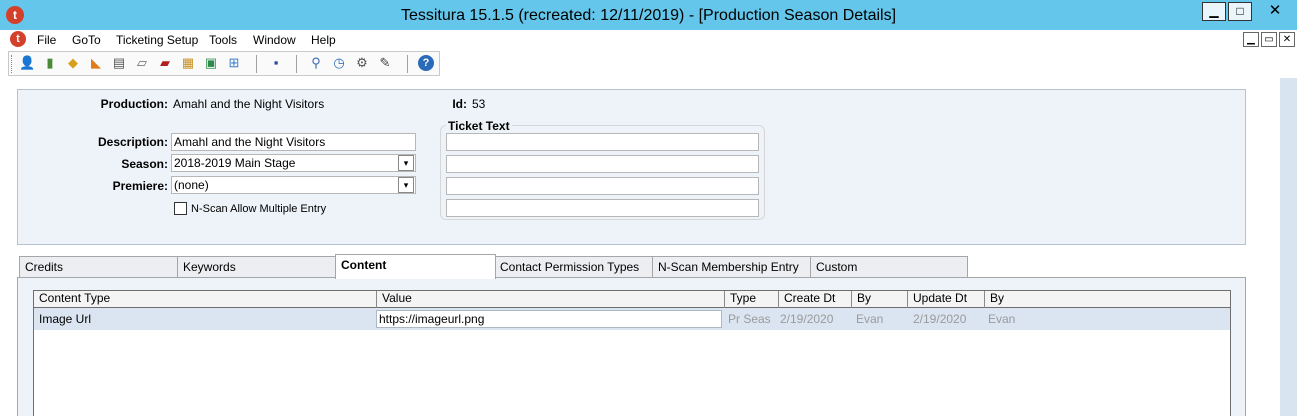 Image resolution: width=1297 pixels, height=416 pixels. What do you see at coordinates (27, 63) in the screenshot?
I see `constituent-icon: 👤` at bounding box center [27, 63].